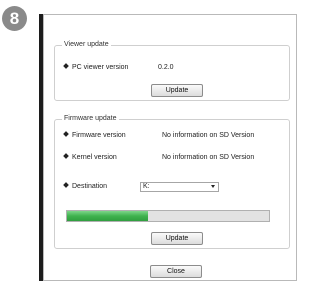 The height and width of the screenshot is (285, 320). What do you see at coordinates (146, 186) in the screenshot?
I see `destination-select-value: K:` at bounding box center [146, 186].